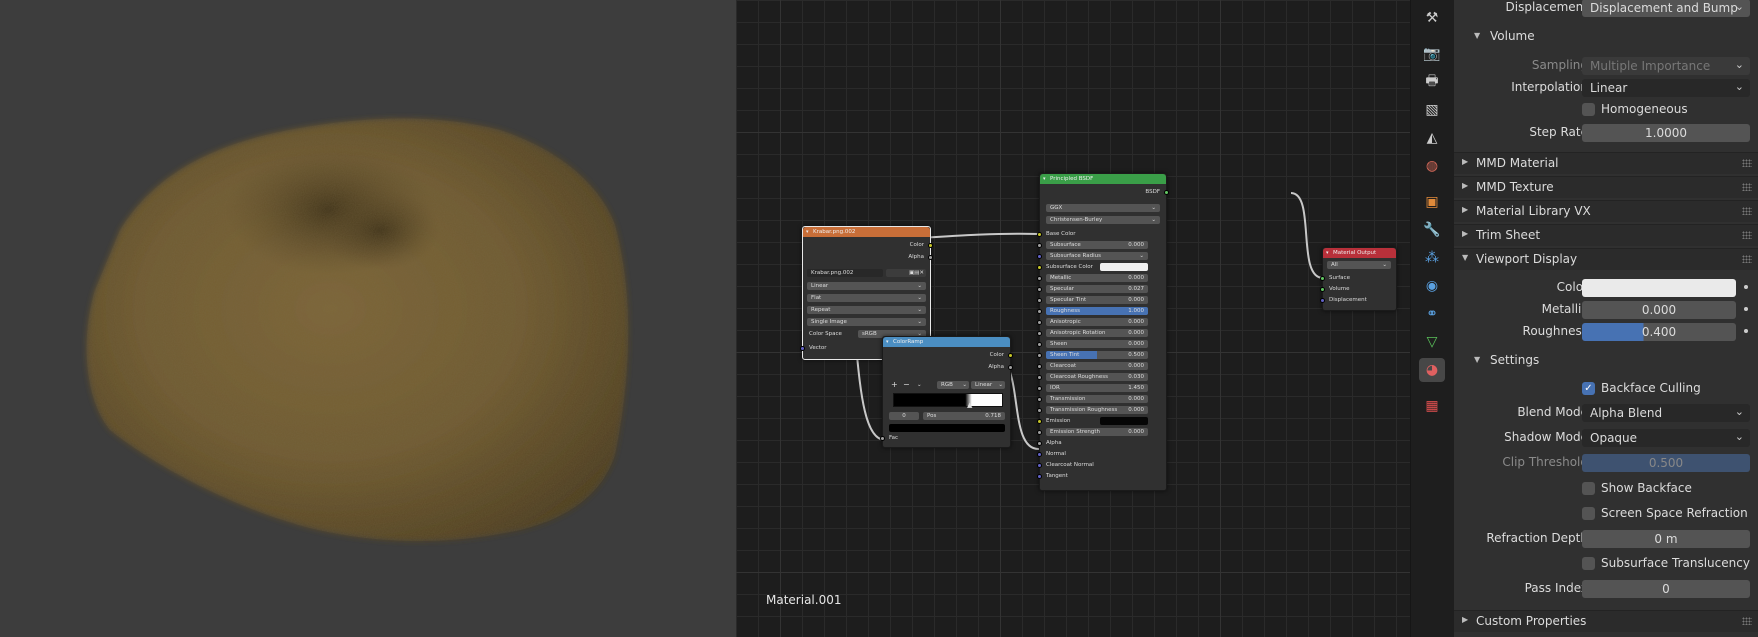 The image size is (1758, 637). I want to click on ramp-interp-dropdown: Linear ⌄, so click(988, 385).